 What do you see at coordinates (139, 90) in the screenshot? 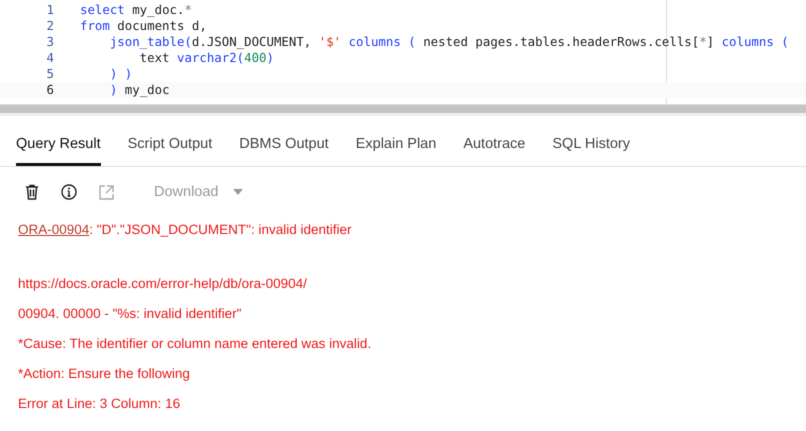
I see `code-line: ) my_doc` at bounding box center [139, 90].